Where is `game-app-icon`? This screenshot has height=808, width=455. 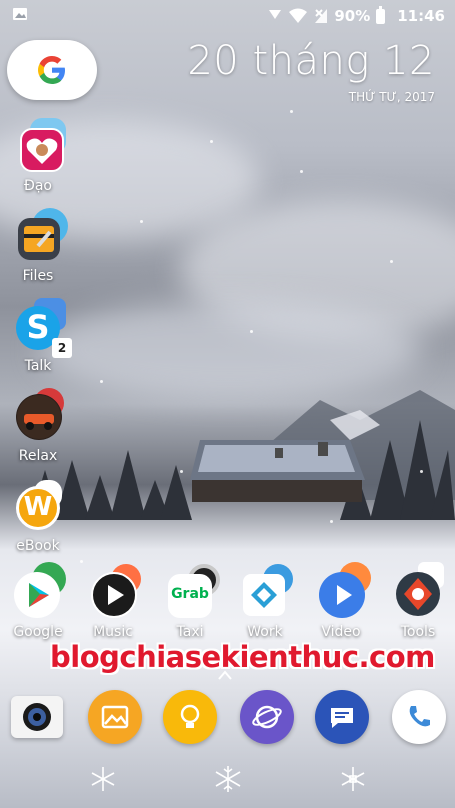
game-app-icon is located at coordinates (39, 417).